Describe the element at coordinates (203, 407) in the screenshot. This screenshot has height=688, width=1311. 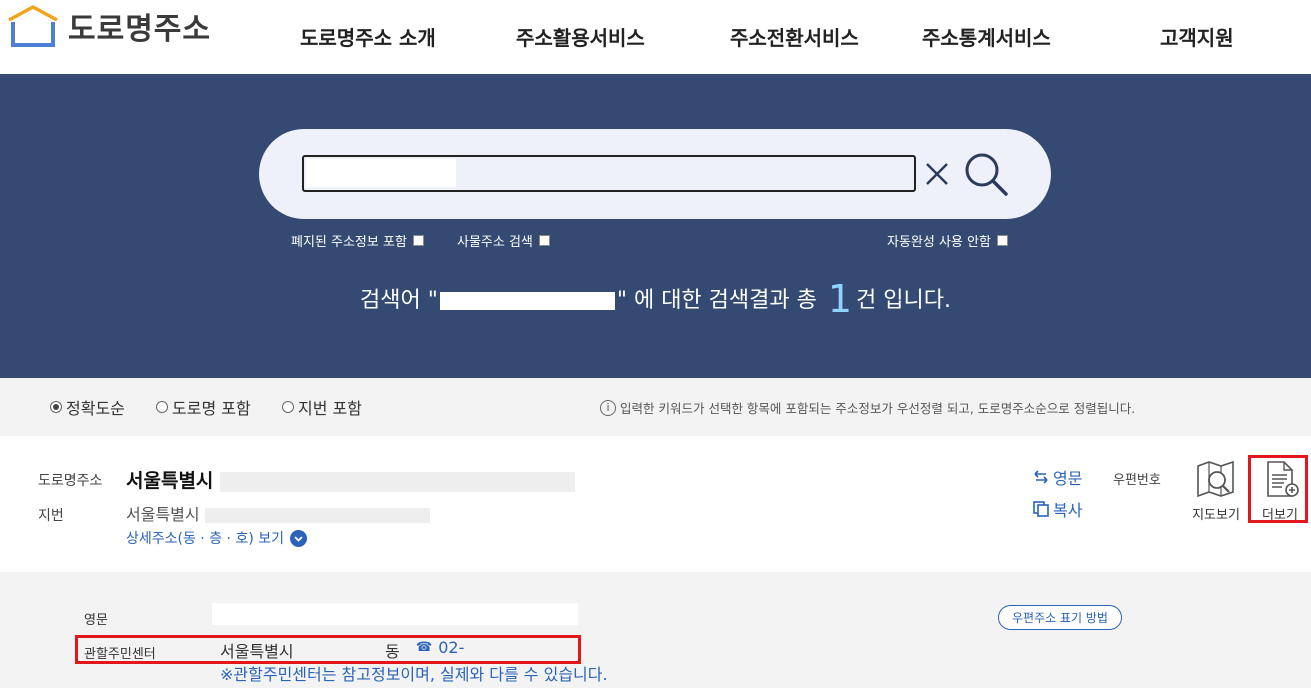
I see `sort-road-name: 도로명 포함` at that location.